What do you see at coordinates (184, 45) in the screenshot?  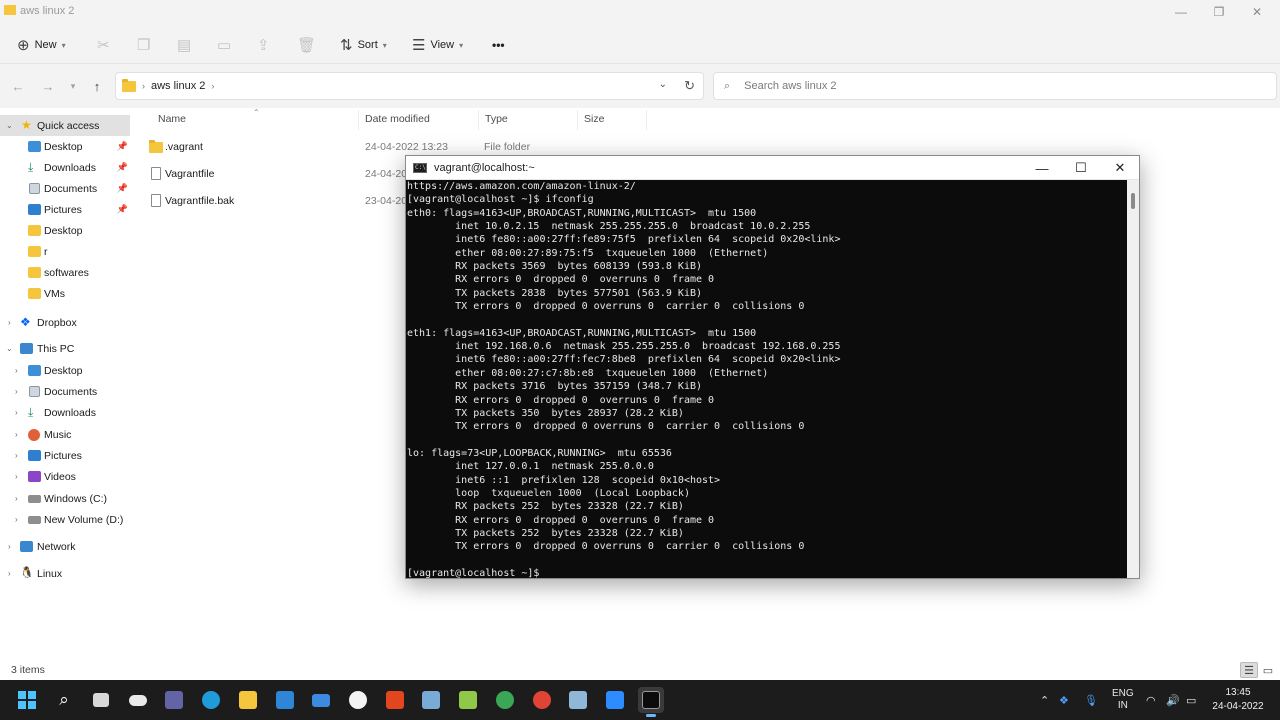 I see `paste-button: ▤` at bounding box center [184, 45].